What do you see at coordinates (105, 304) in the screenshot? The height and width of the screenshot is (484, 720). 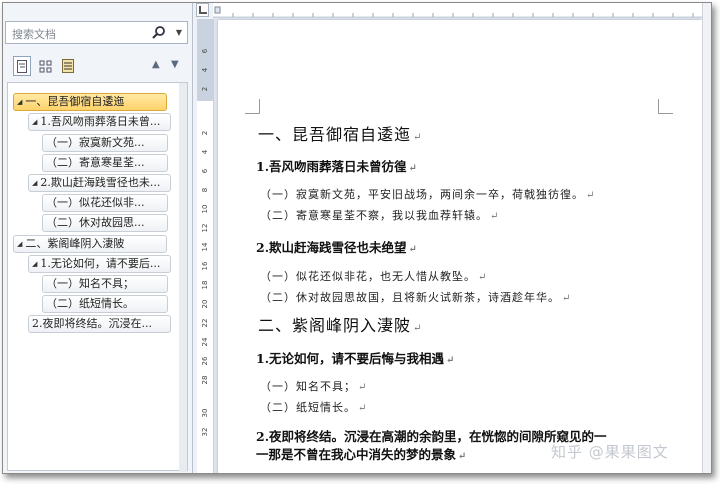 I see `tree-heading-3: （二）纸短情长。` at bounding box center [105, 304].